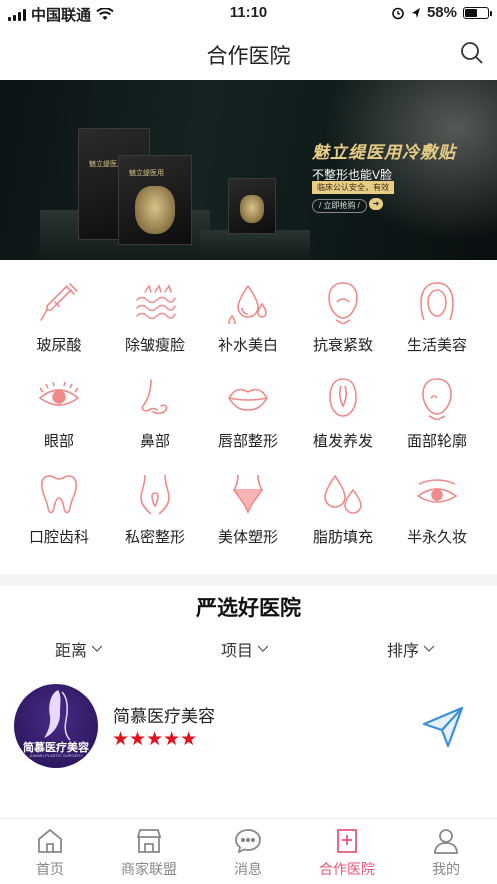 The image size is (497, 884). I want to click on category-hair: 植发养发, so click(343, 413).